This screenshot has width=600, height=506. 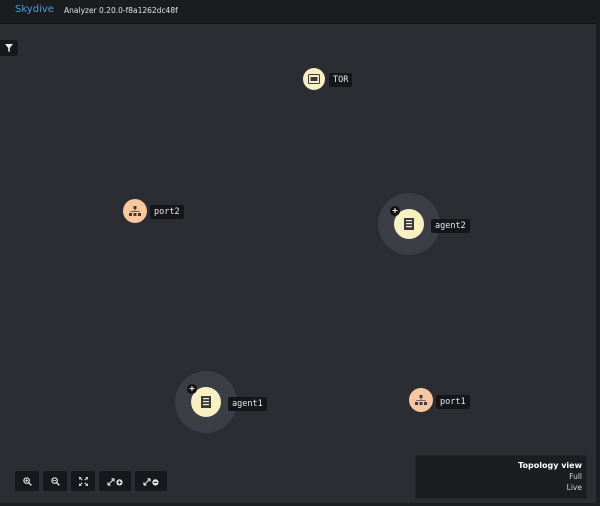 What do you see at coordinates (34, 9) in the screenshot?
I see `brand-logo: Skydive` at bounding box center [34, 9].